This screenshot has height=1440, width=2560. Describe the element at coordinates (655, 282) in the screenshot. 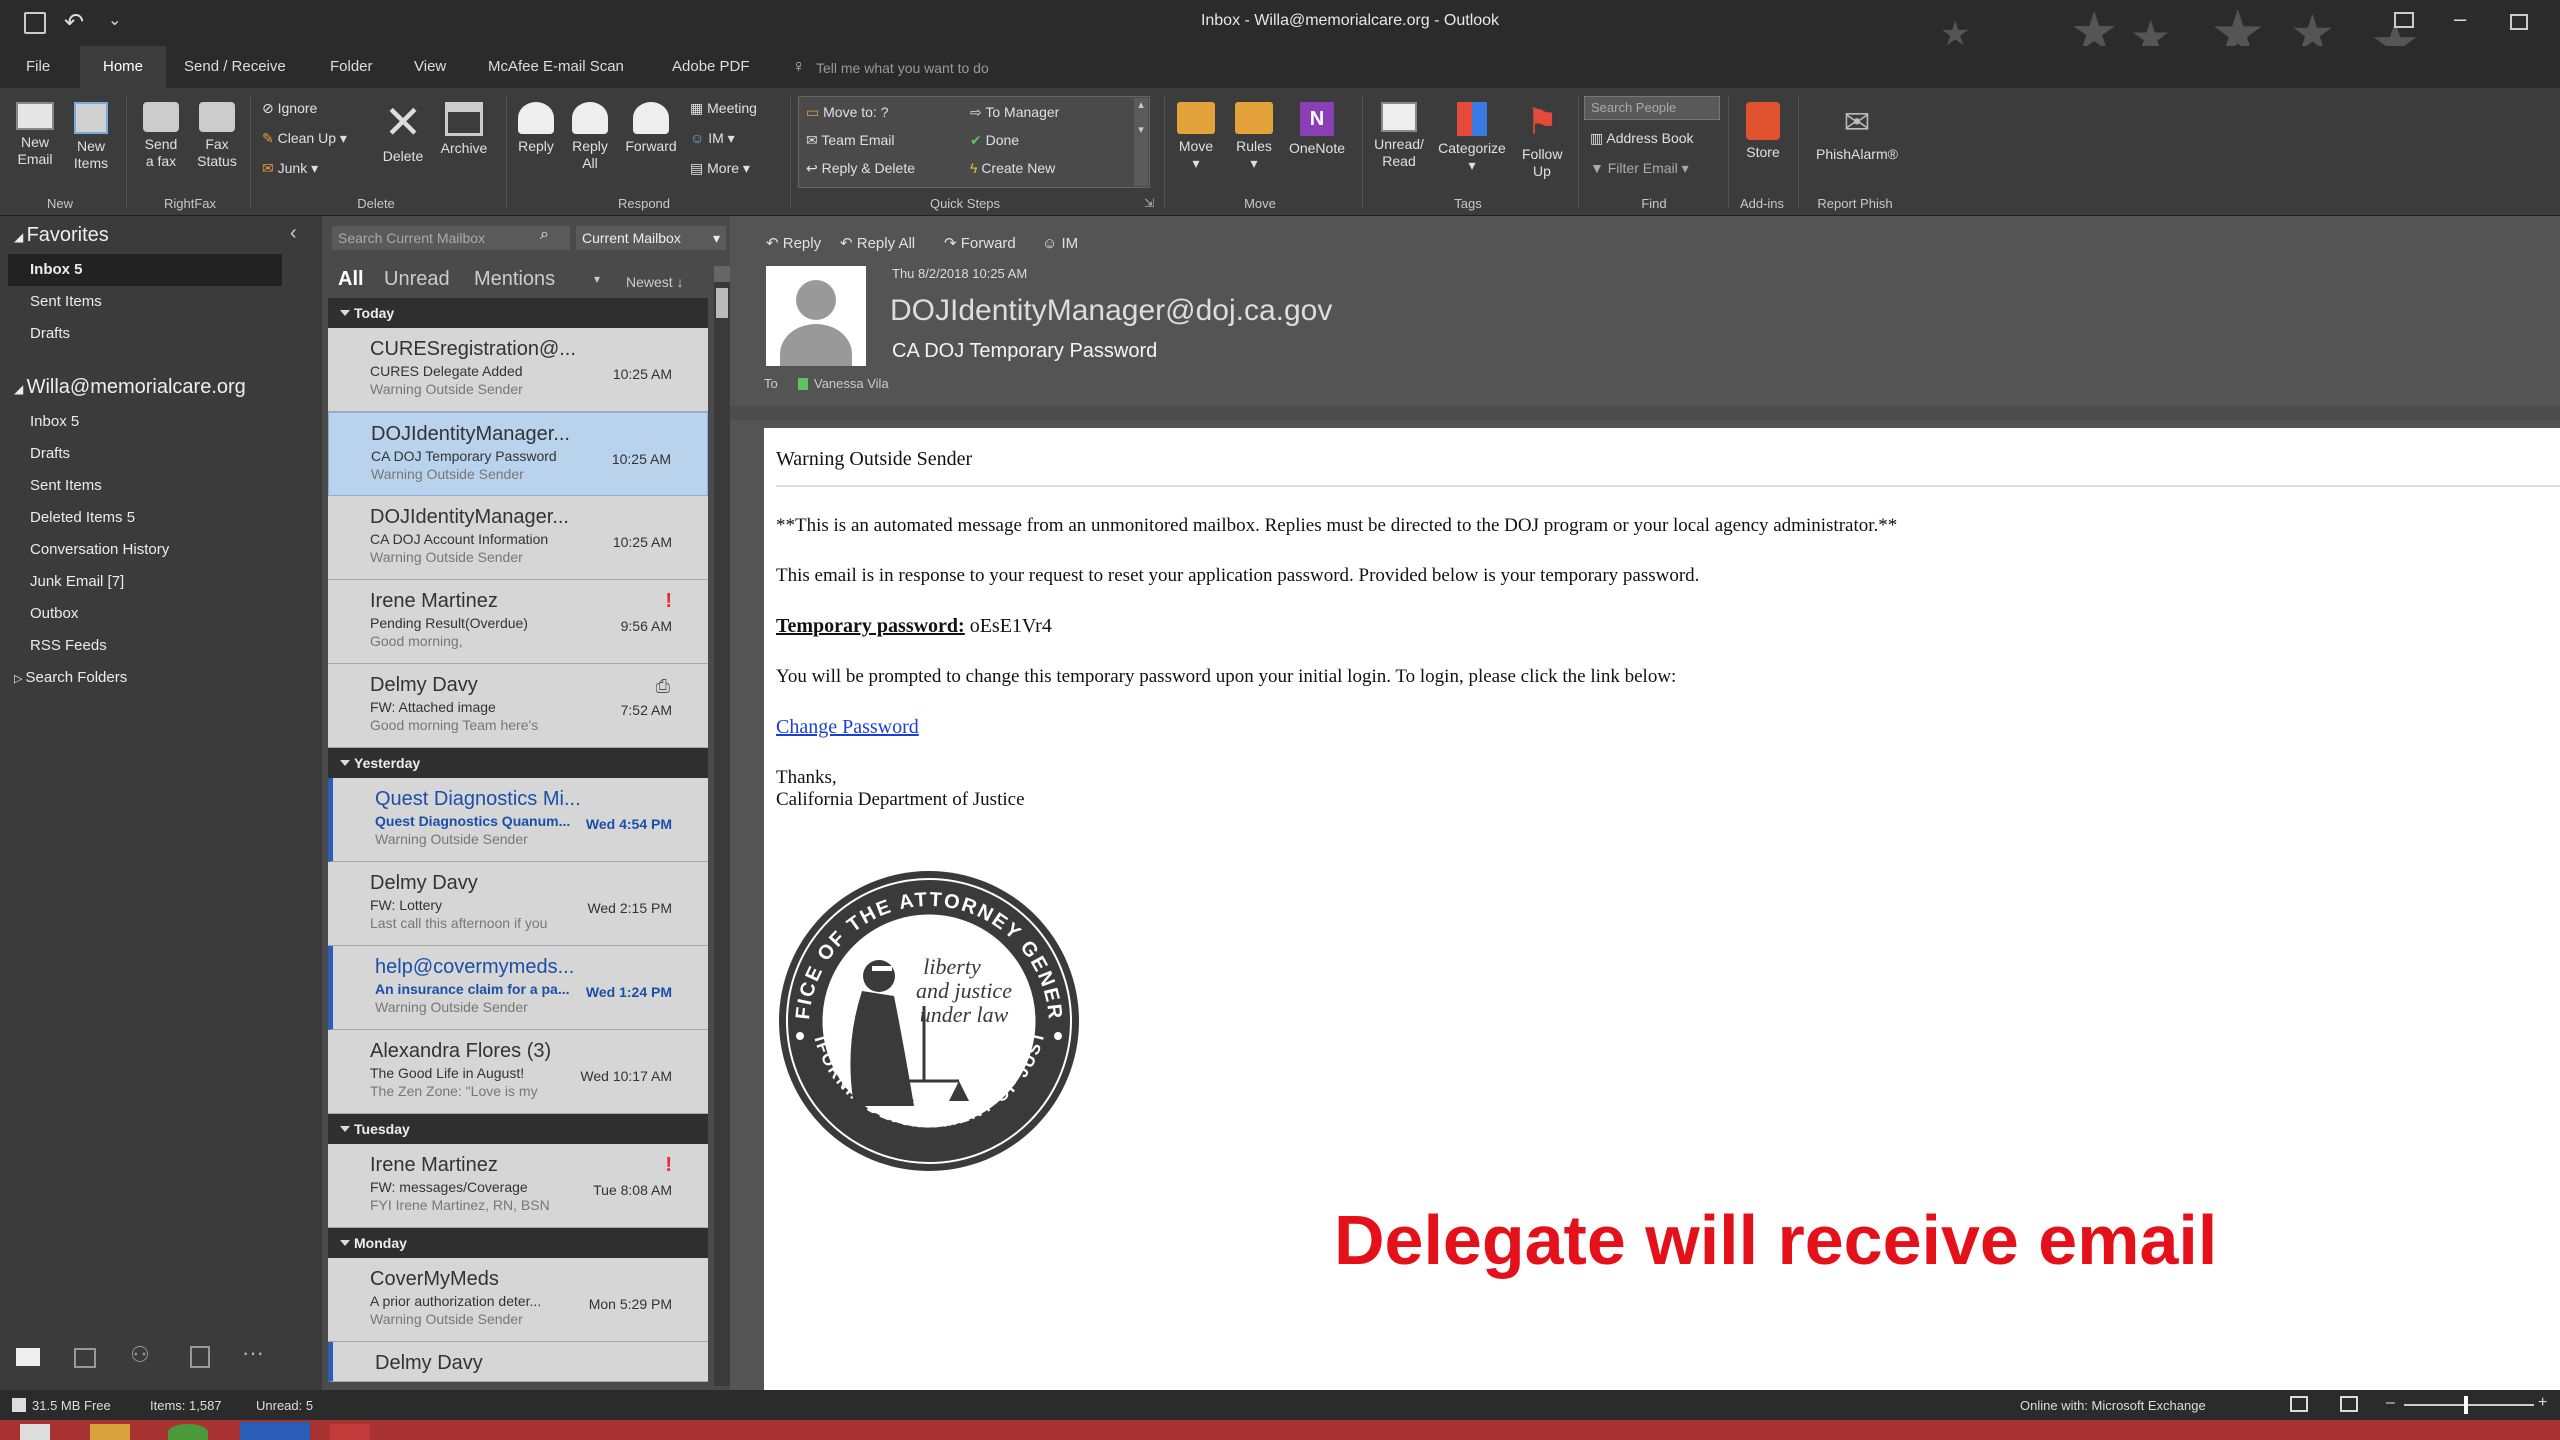

I see `sort-order: Newest ↓` at that location.